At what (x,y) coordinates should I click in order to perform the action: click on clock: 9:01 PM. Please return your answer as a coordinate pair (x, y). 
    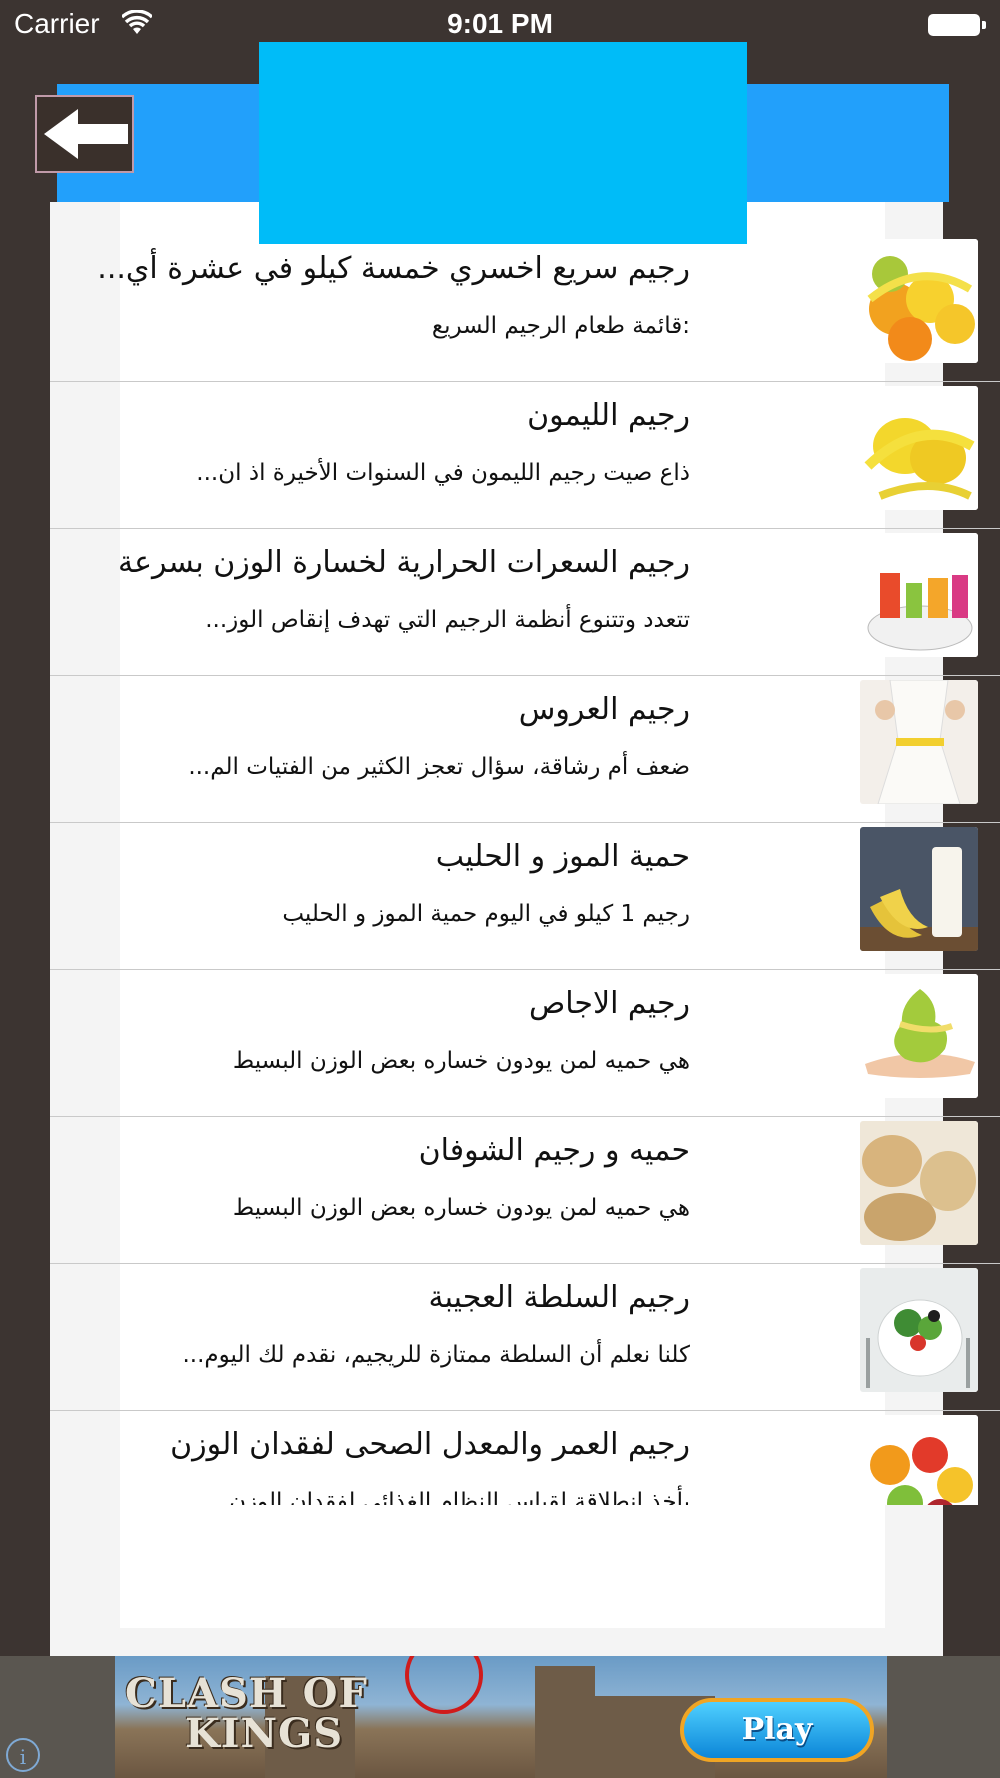
    Looking at the image, I should click on (500, 23).